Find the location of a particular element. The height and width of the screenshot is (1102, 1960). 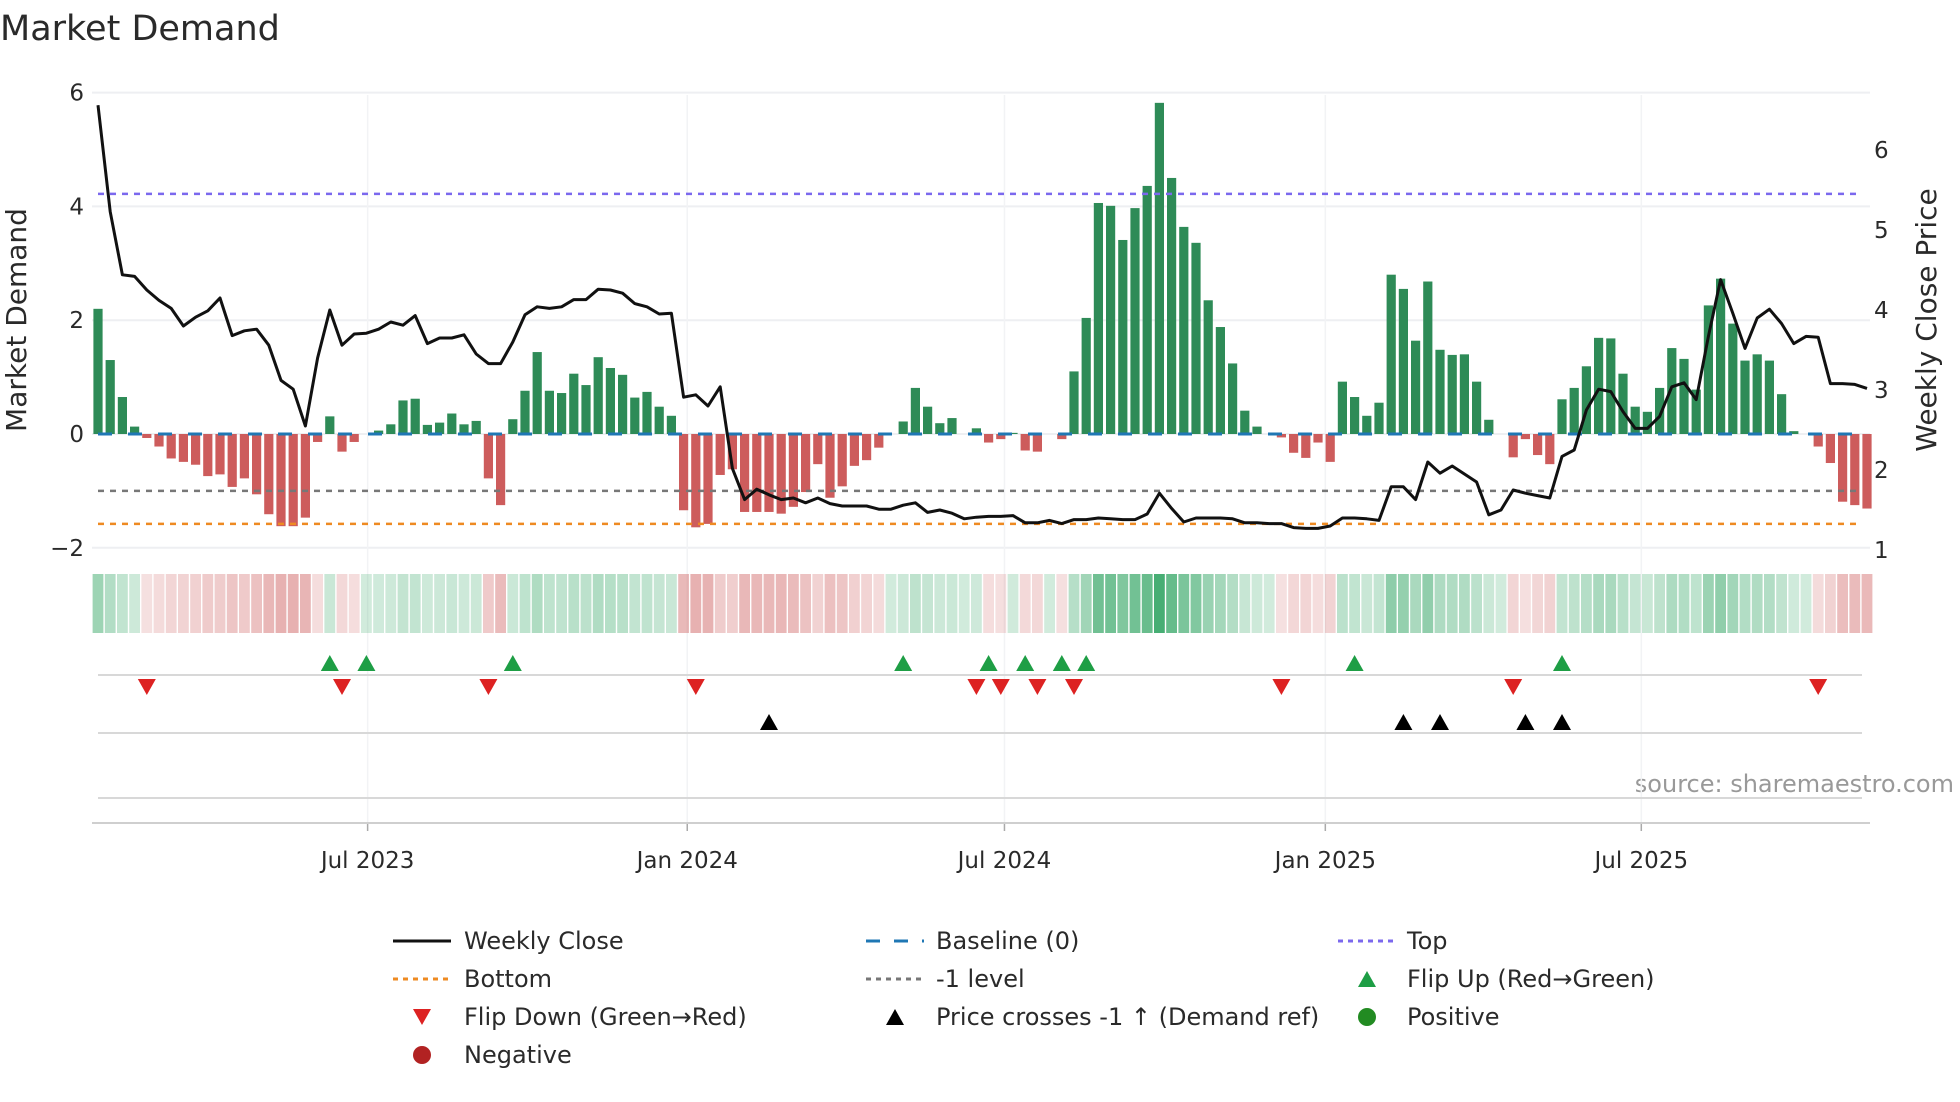

y2-tick-label: 2 is located at coordinates (1881, 471).